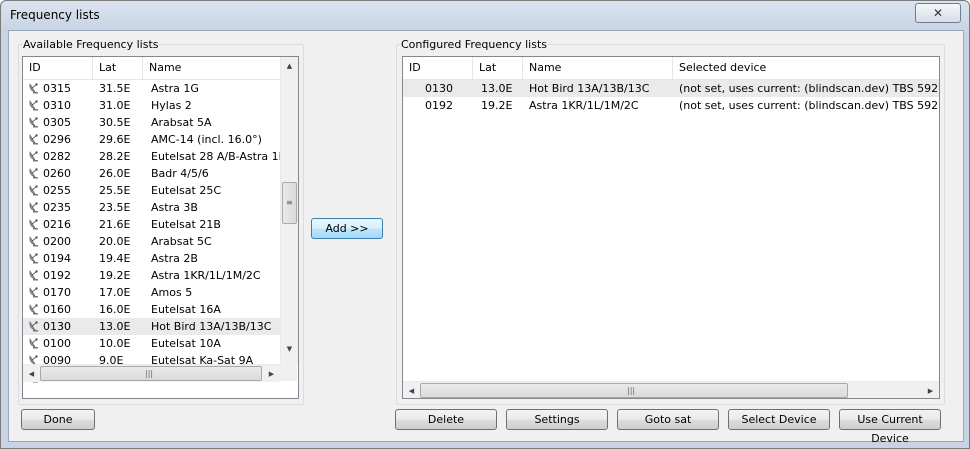 The height and width of the screenshot is (449, 970). What do you see at coordinates (289, 348) in the screenshot?
I see `scroll-down-arrow-icon: ▼` at bounding box center [289, 348].